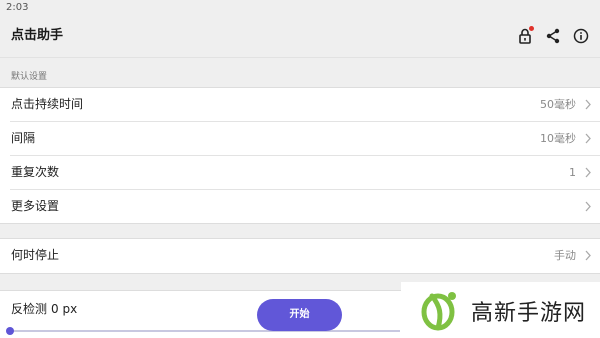 The height and width of the screenshot is (338, 600). Describe the element at coordinates (438, 311) in the screenshot. I see `watermark-logo` at that location.